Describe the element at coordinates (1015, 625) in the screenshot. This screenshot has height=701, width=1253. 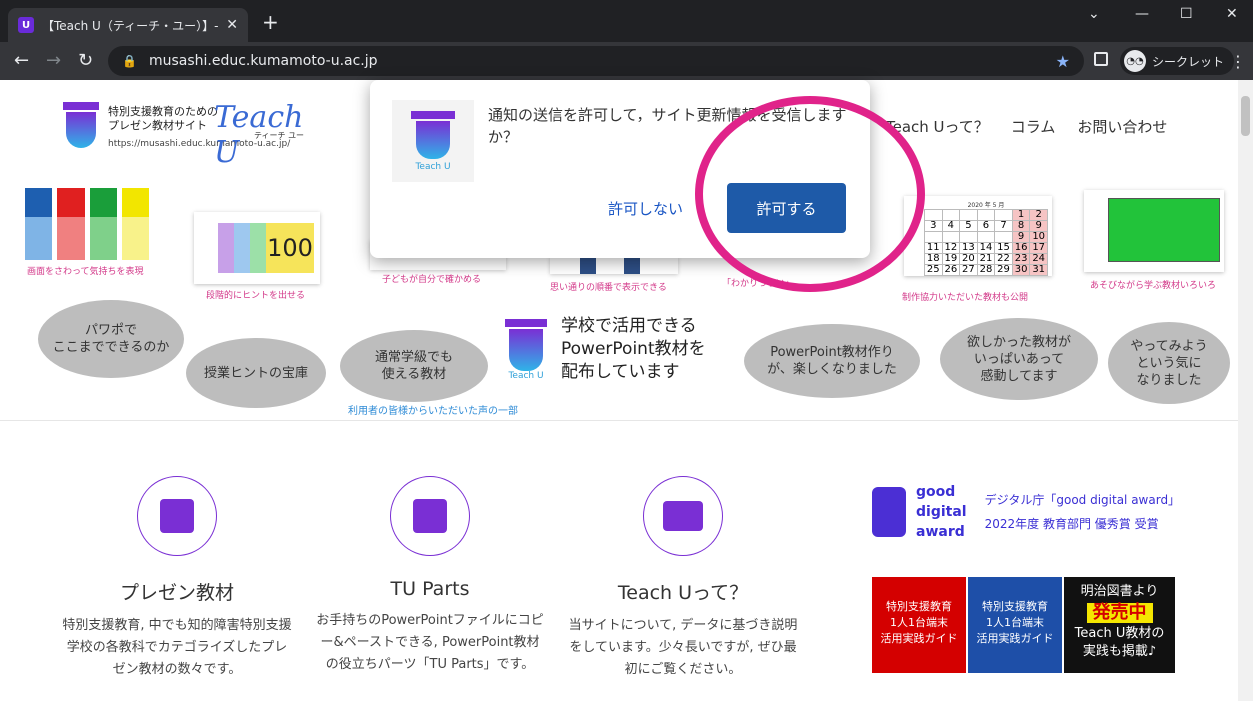
I see `book-cover: 特別支援教育 1人1台端末 活用実践ガイド` at that location.